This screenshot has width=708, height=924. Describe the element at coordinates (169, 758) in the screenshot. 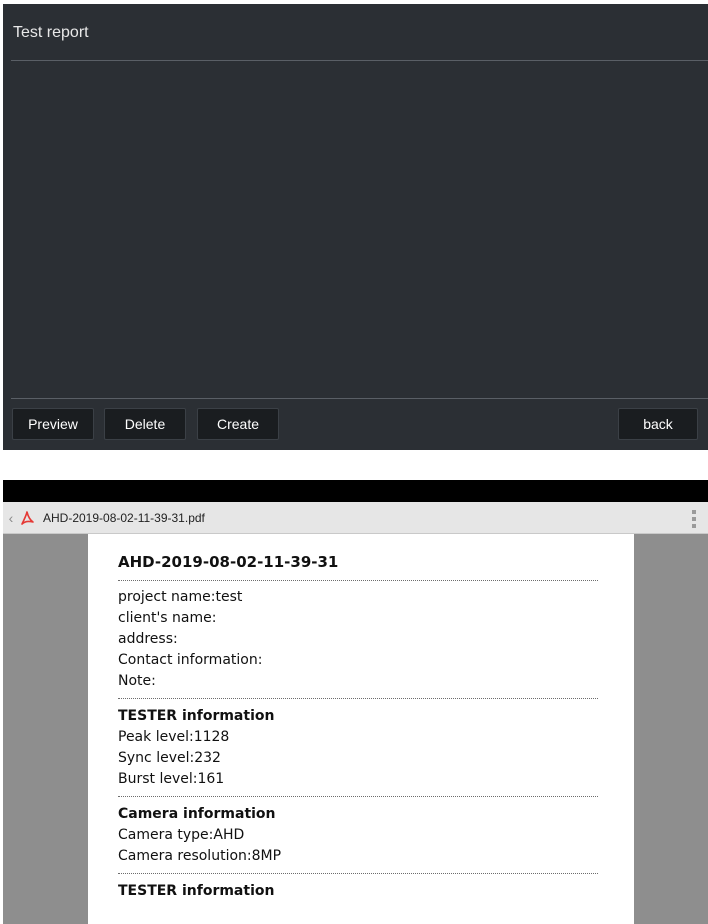

I see `sync-level: Sync level:232` at that location.